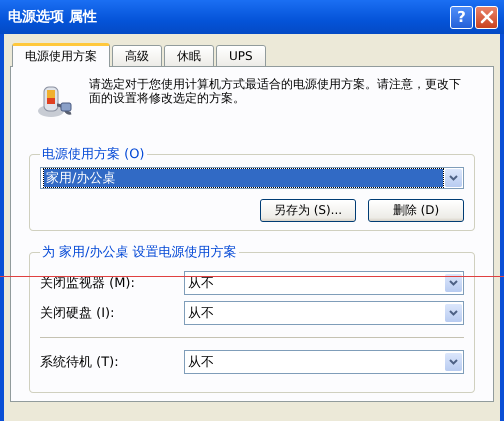 This screenshot has height=421, width=504. Describe the element at coordinates (80, 362) in the screenshot. I see `setting-label: 系统待机 (T):` at that location.